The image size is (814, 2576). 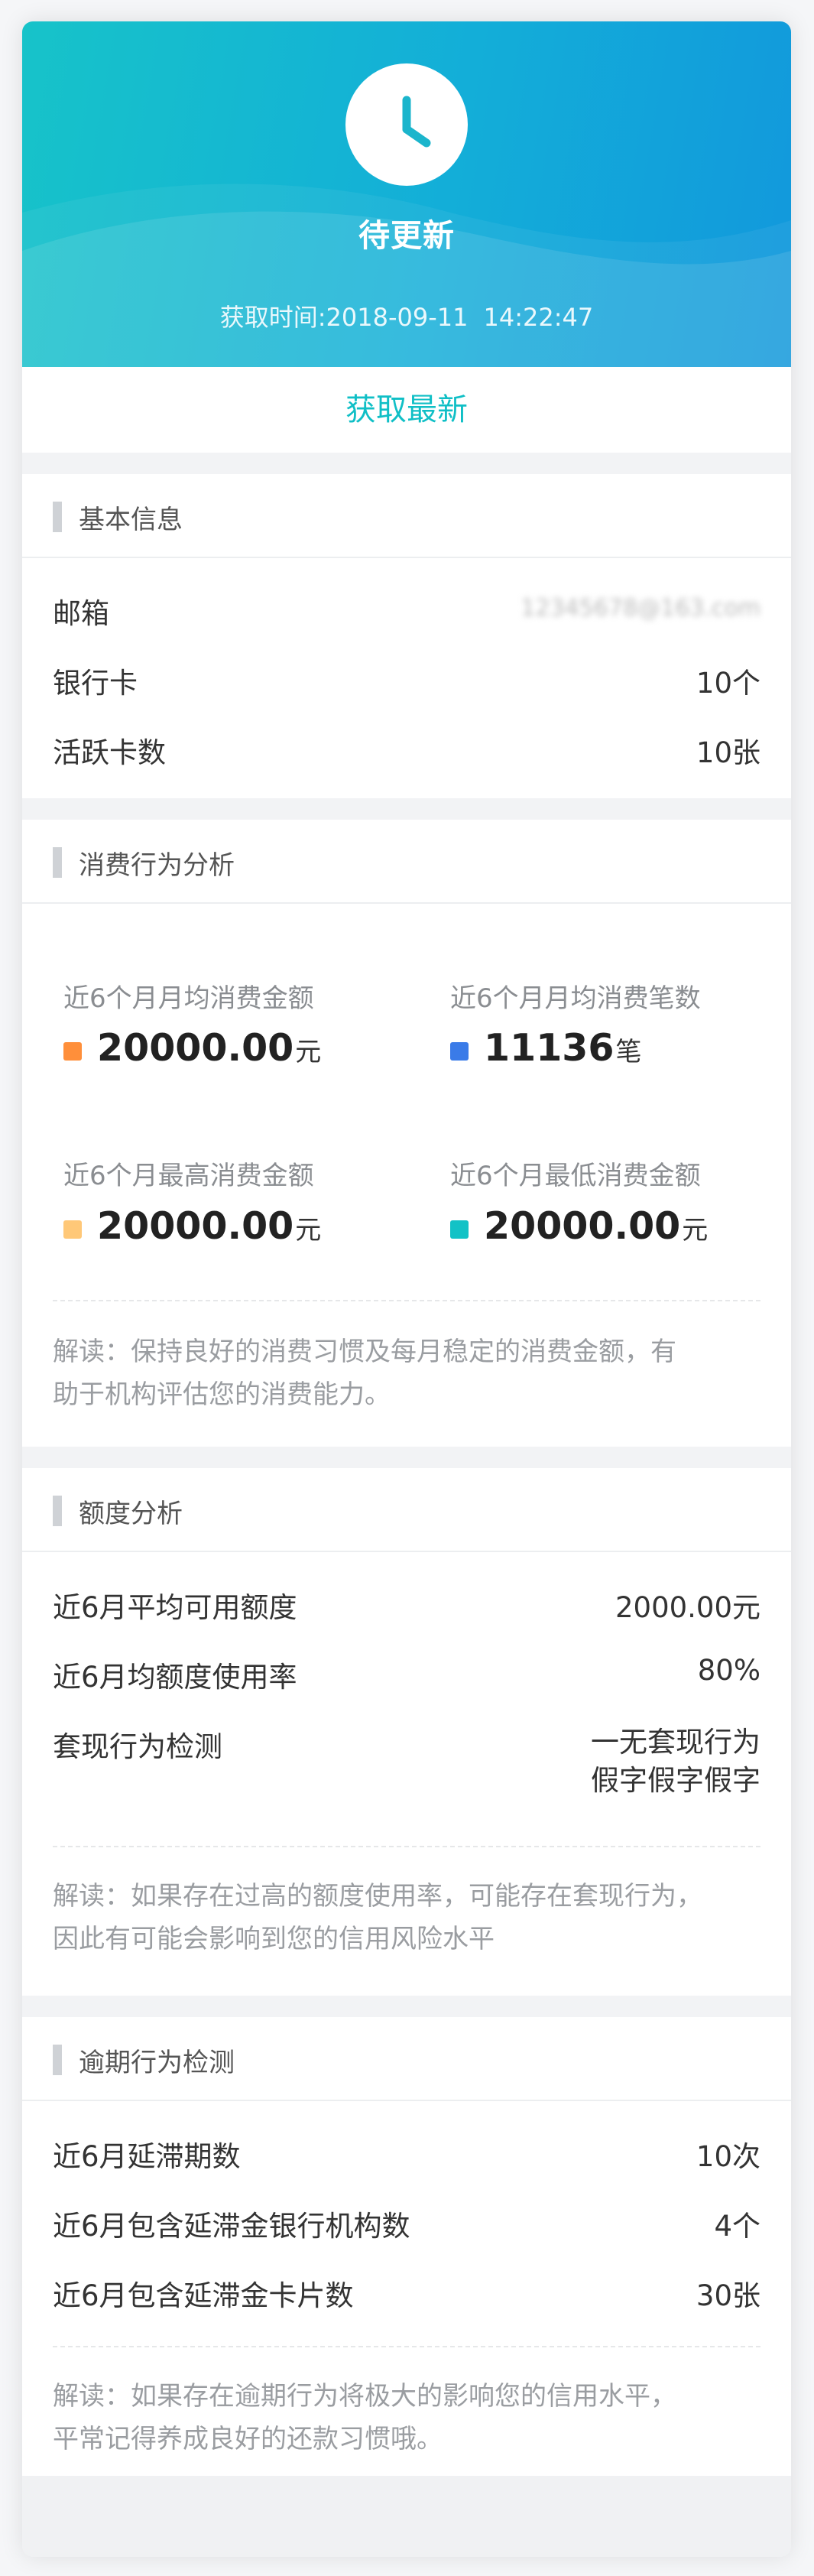 I want to click on refresh-button: 获取最新, so click(x=406, y=410).